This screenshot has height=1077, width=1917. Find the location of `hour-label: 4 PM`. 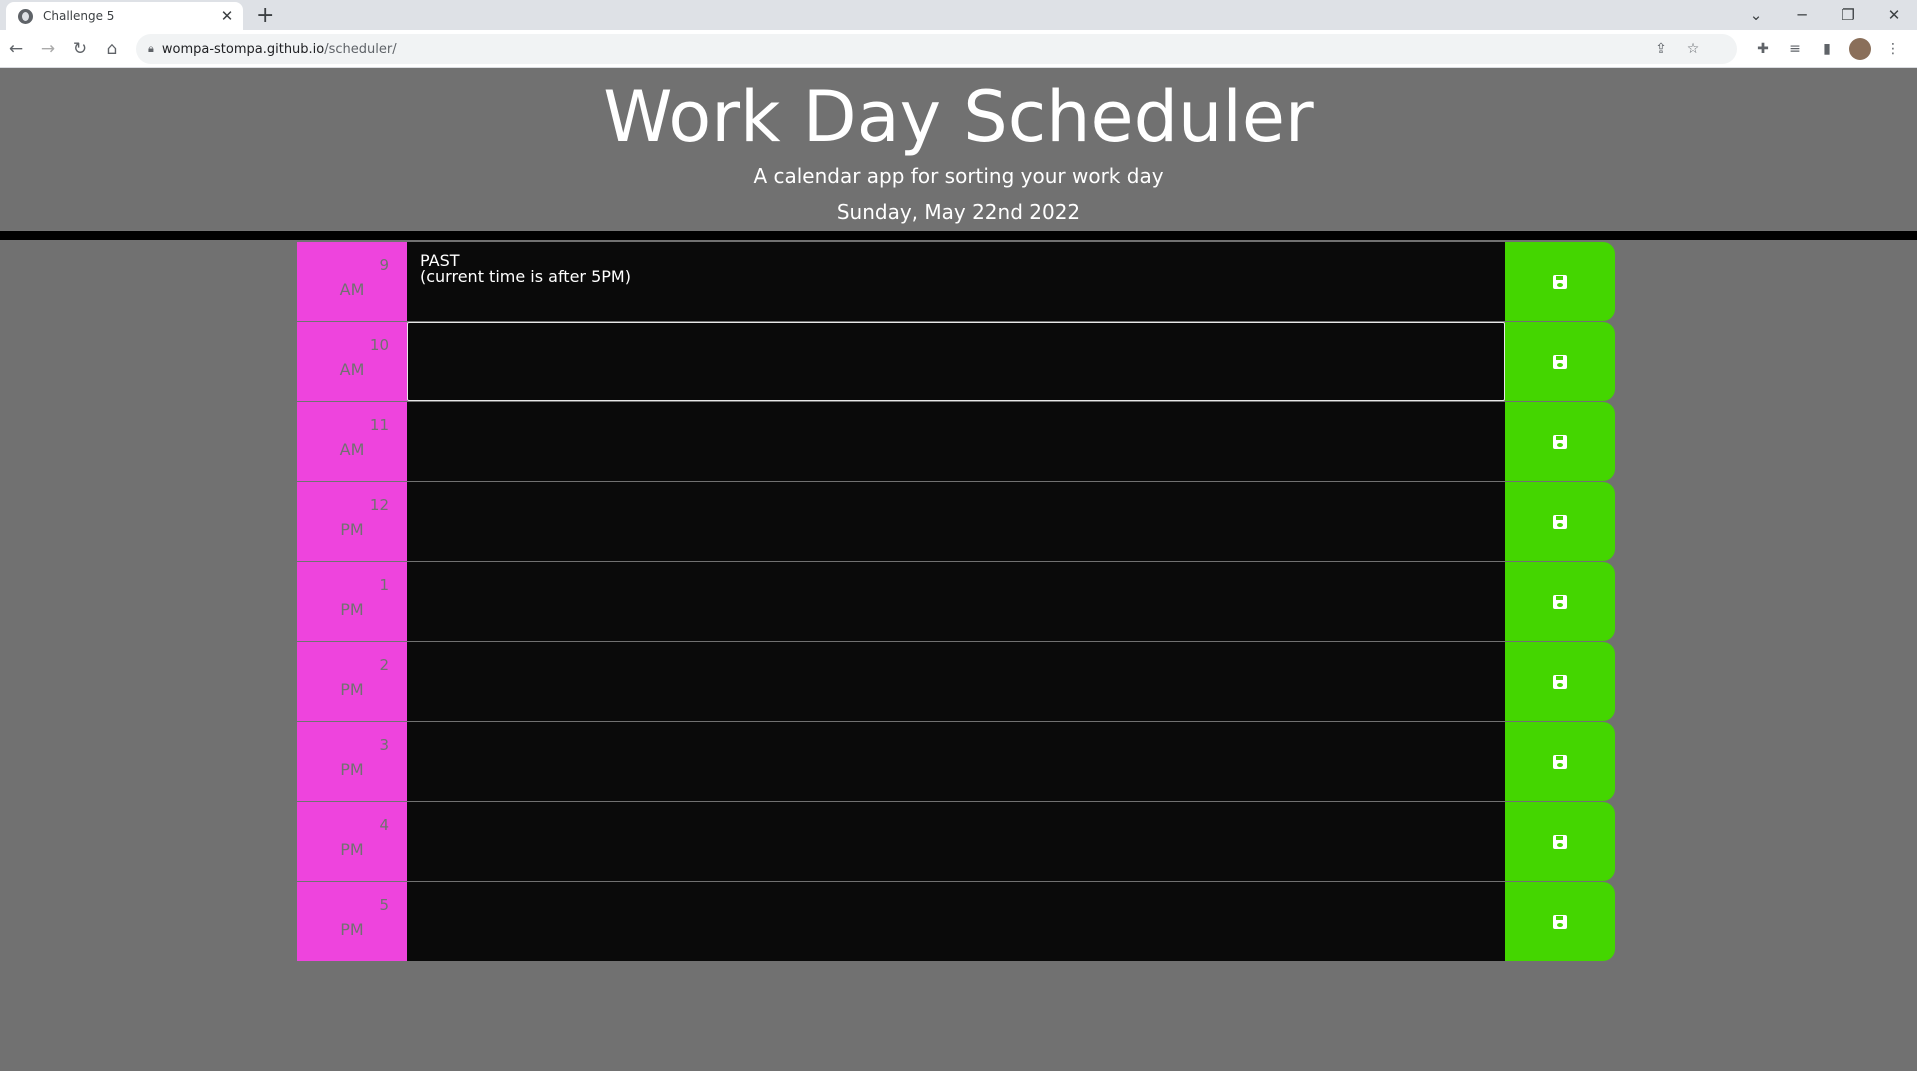

hour-label: 4 PM is located at coordinates (352, 841).